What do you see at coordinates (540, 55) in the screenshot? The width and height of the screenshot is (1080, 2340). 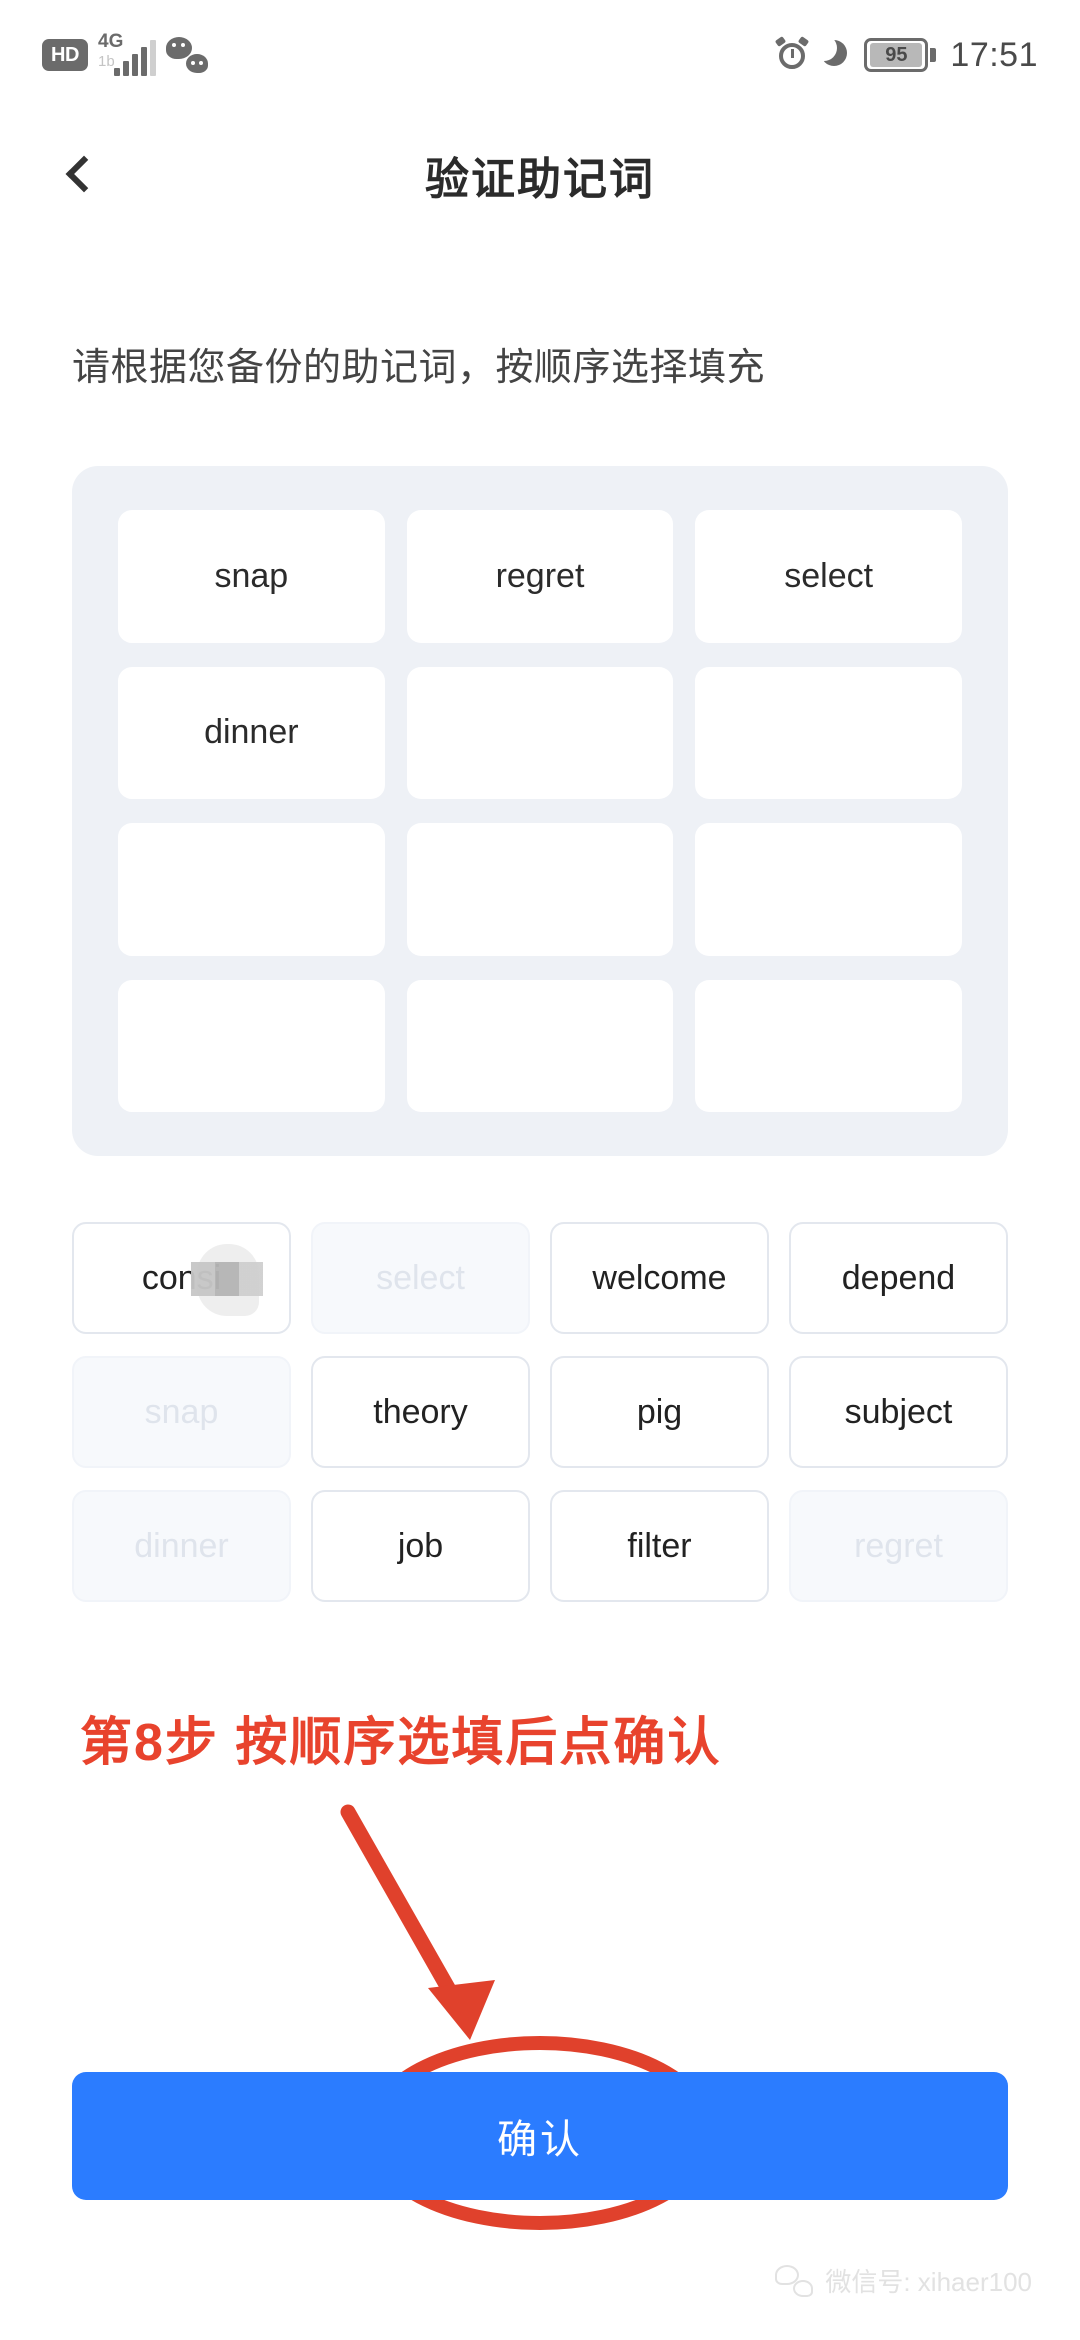 I see `status-bar: HD 4G 1b 95 17:51` at bounding box center [540, 55].